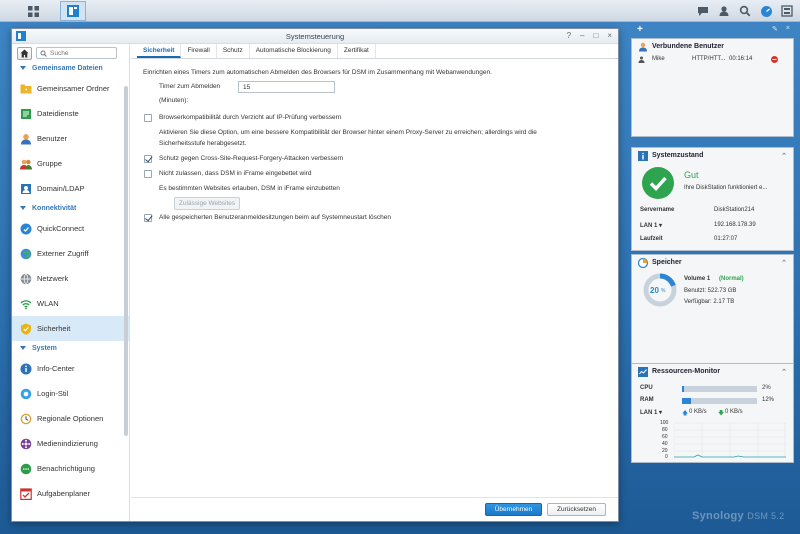  Describe the element at coordinates (70, 163) in the screenshot. I see `sidebar-item-group: Gruppe` at that location.